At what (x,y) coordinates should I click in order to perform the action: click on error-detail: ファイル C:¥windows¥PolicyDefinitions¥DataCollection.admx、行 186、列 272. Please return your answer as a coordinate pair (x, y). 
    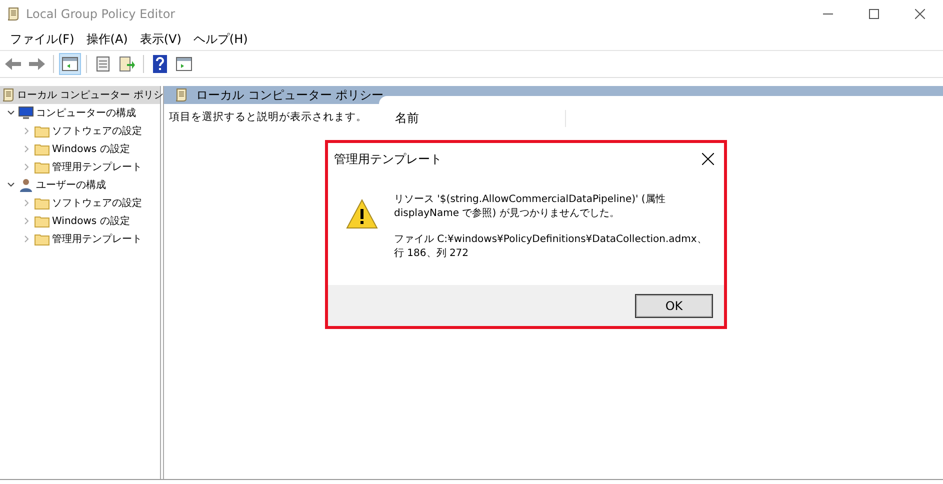
    Looking at the image, I should click on (551, 247).